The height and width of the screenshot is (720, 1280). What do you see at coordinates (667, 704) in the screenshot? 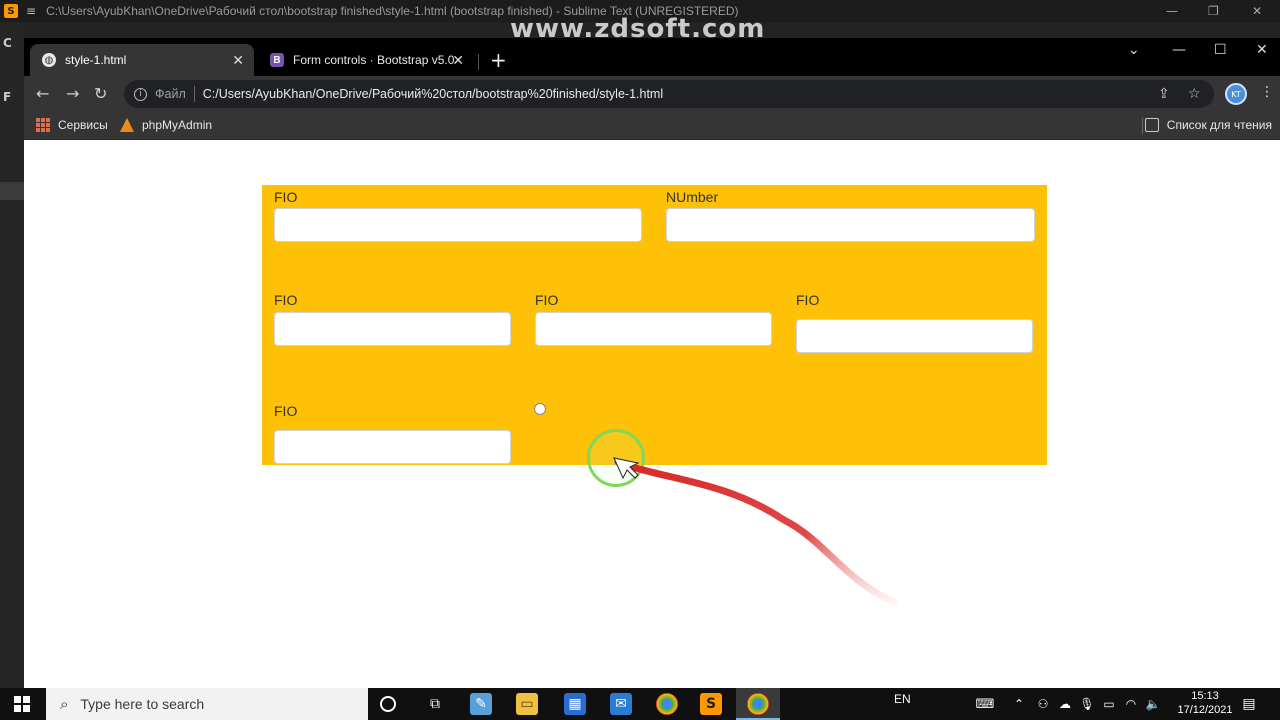
I see `chrome-icon` at bounding box center [667, 704].